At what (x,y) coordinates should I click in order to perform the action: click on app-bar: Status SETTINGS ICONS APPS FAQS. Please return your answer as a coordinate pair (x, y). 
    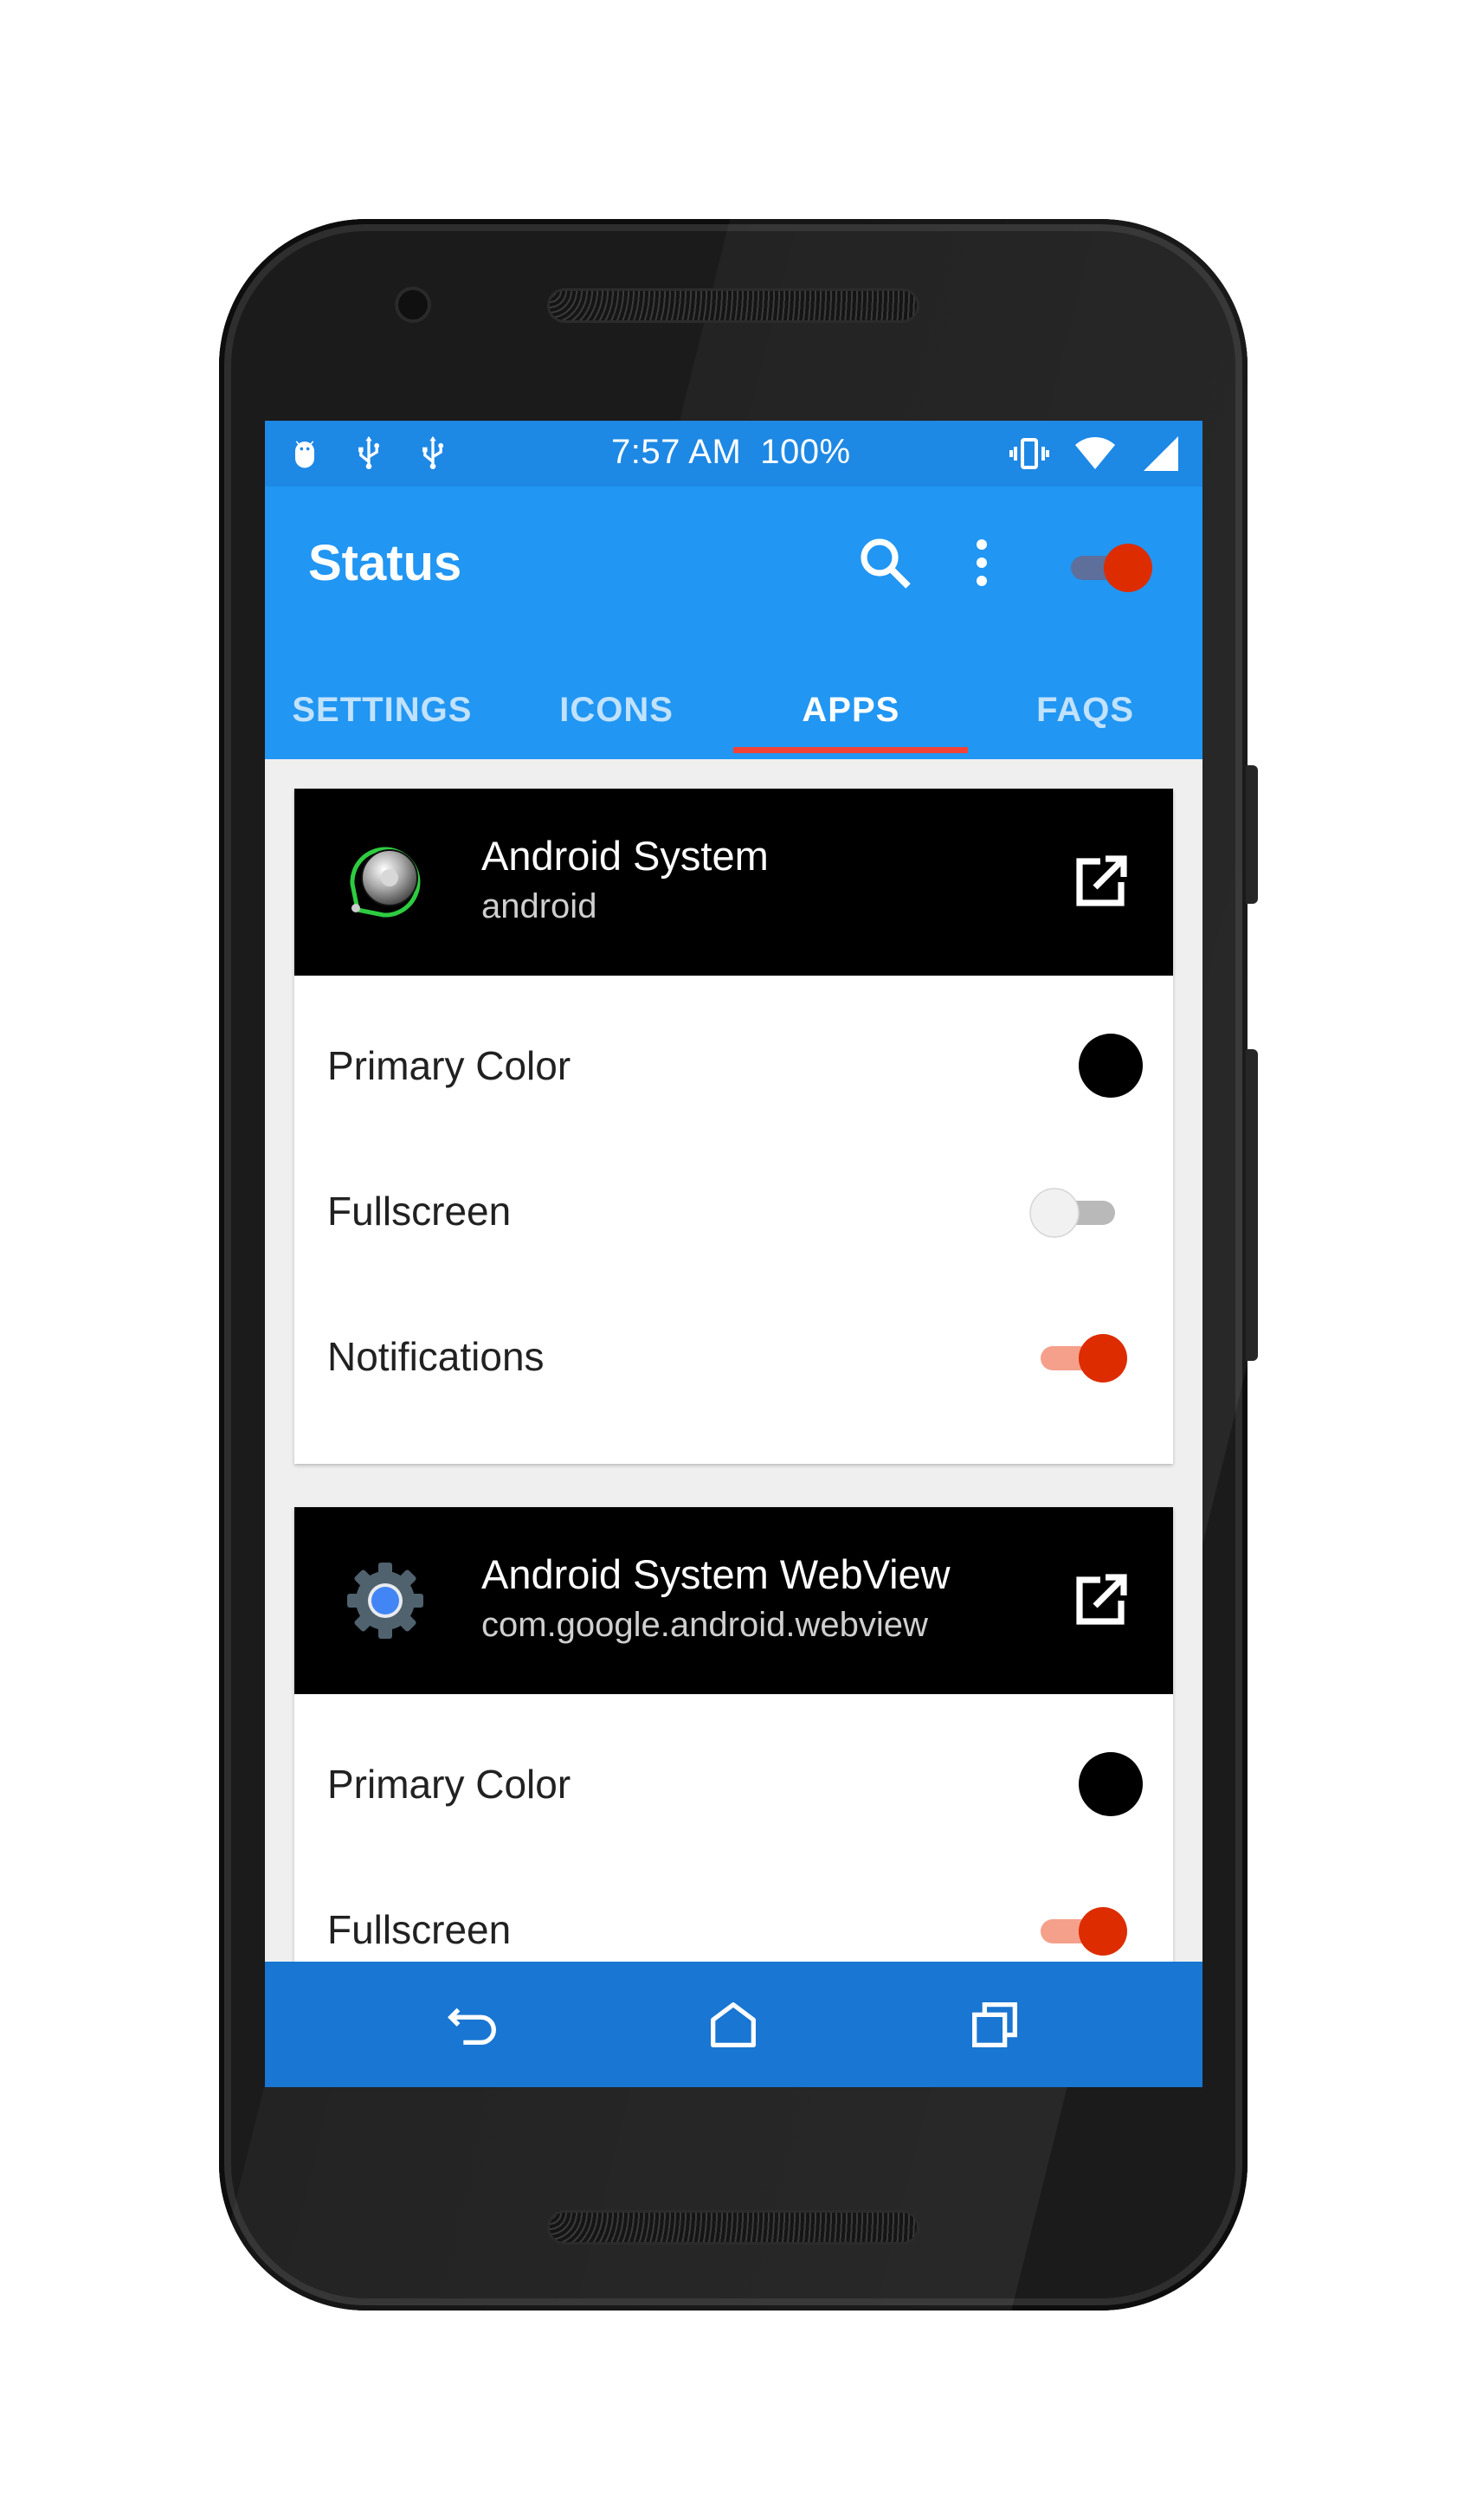
    Looking at the image, I should click on (733, 623).